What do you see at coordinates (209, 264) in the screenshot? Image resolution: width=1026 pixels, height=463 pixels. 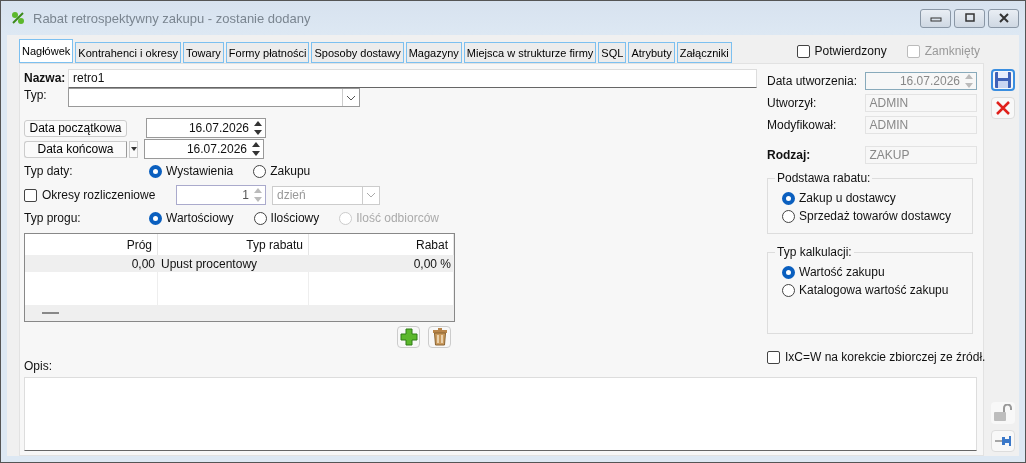 I see `table-cell: Upust procentowy` at bounding box center [209, 264].